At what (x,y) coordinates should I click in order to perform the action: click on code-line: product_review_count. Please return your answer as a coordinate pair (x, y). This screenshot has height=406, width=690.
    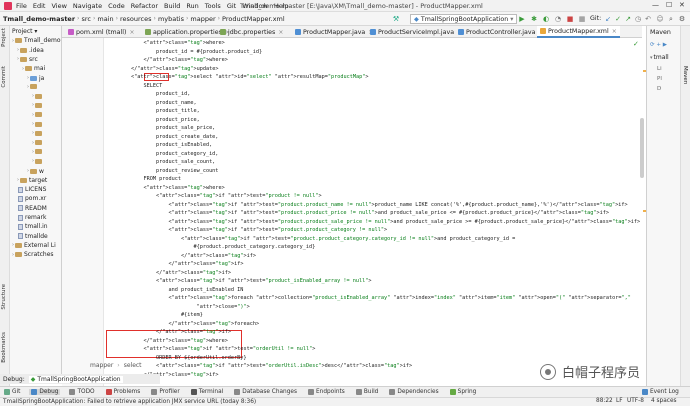
    Looking at the image, I should click on (162, 171).